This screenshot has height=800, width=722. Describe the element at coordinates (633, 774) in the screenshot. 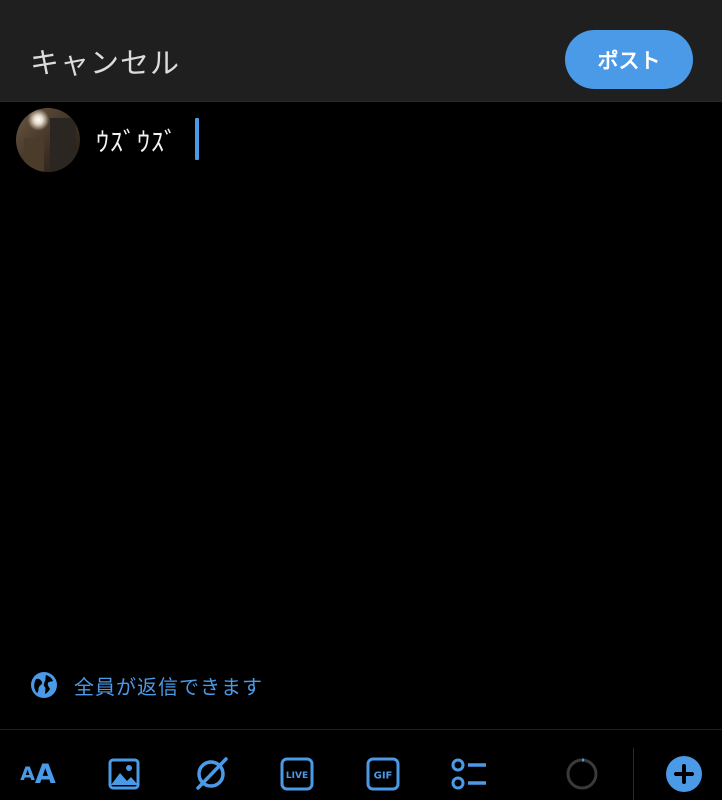

I see `toolbar-vertical-separator` at that location.